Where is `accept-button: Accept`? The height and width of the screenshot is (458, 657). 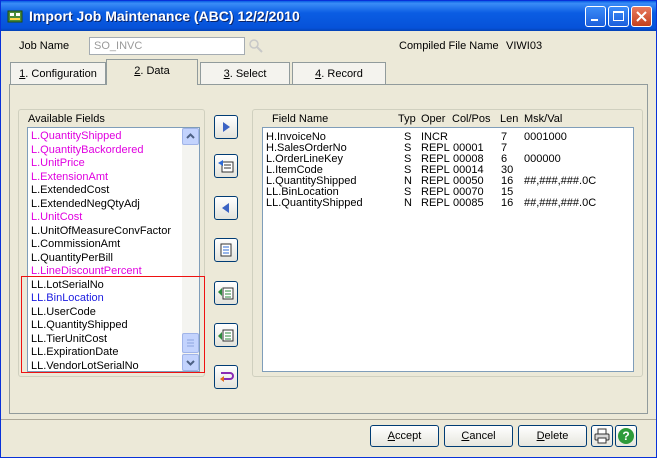
accept-button: Accept is located at coordinates (404, 436).